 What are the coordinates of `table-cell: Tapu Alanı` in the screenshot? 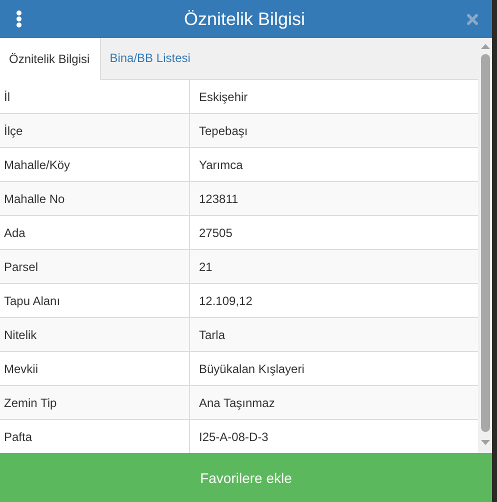 It's located at (95, 300).